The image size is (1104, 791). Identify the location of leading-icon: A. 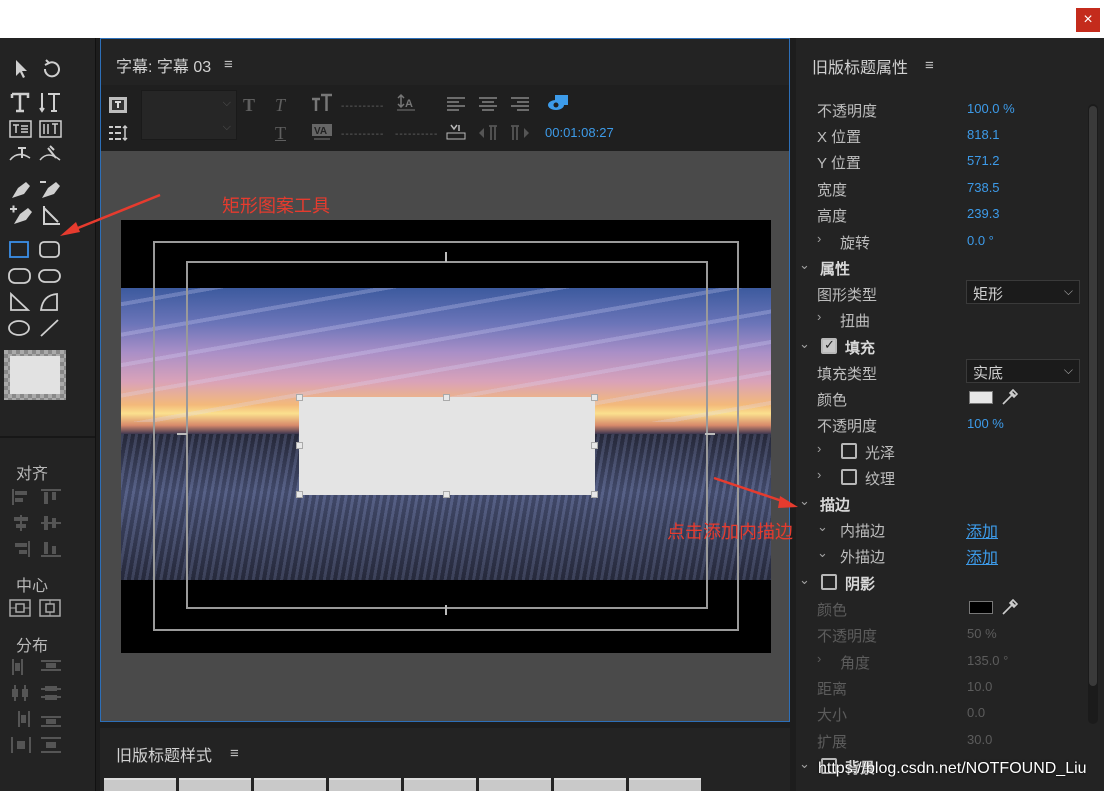
(406, 103).